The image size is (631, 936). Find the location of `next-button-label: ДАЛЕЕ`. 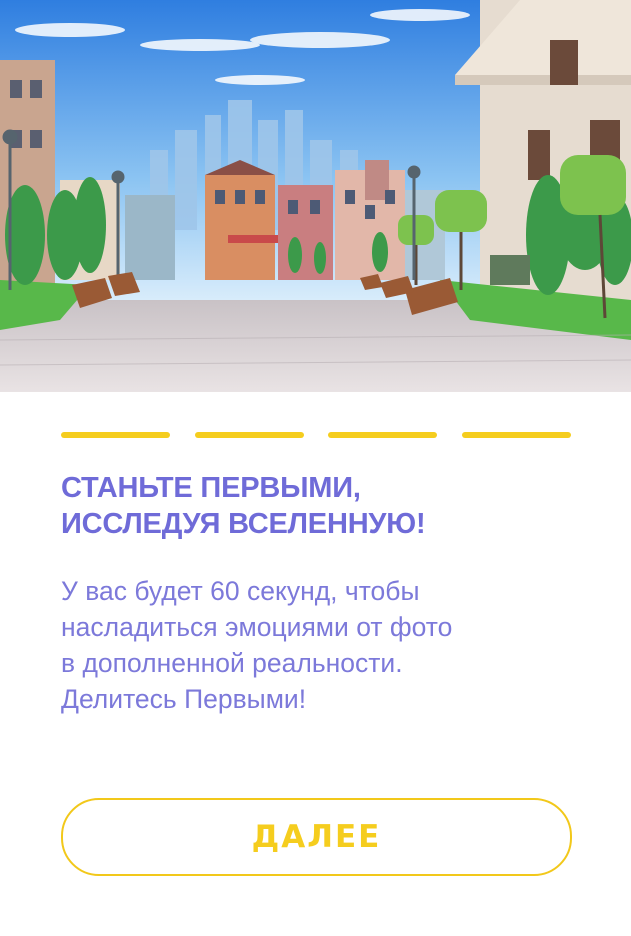

next-button-label: ДАЛЕЕ is located at coordinates (316, 837).